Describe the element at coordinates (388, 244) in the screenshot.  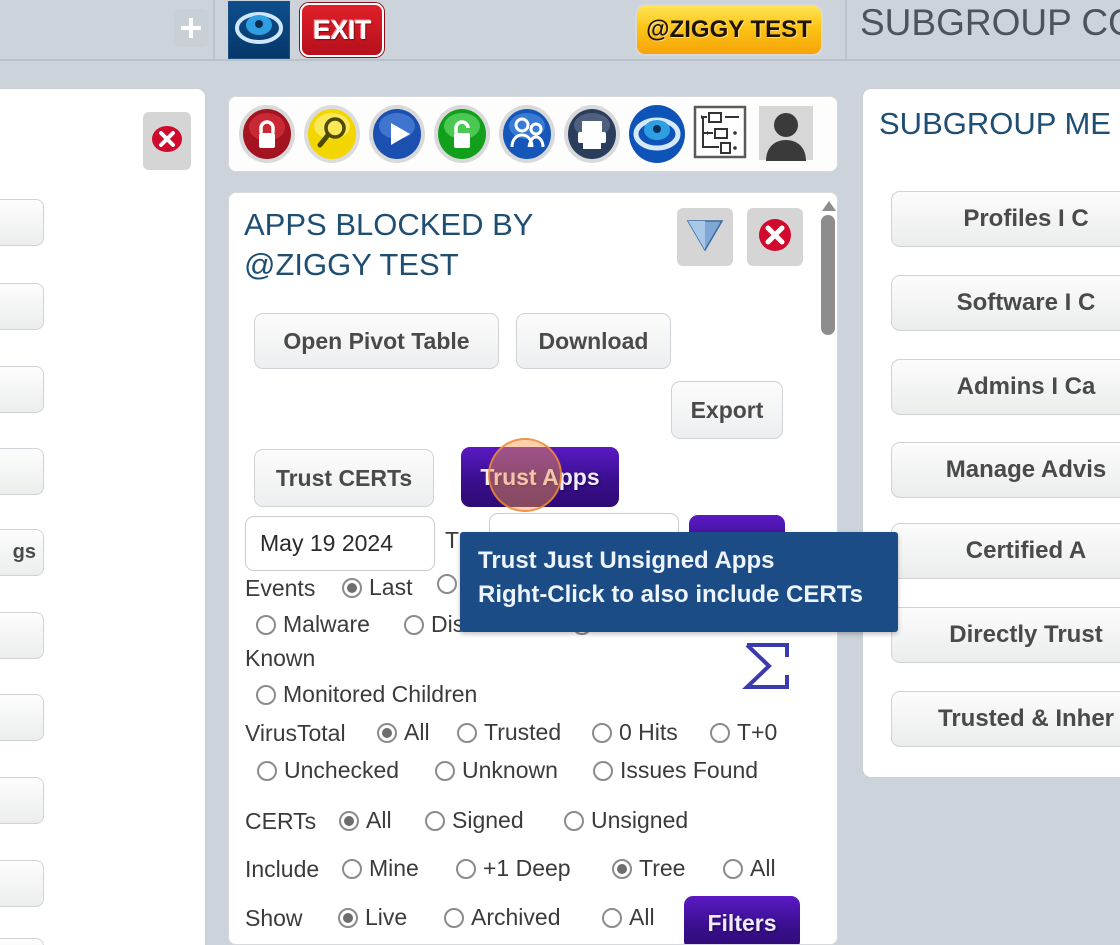
I see `panel-title: APPS BLOCKED BY @ZIGGY TEST` at that location.